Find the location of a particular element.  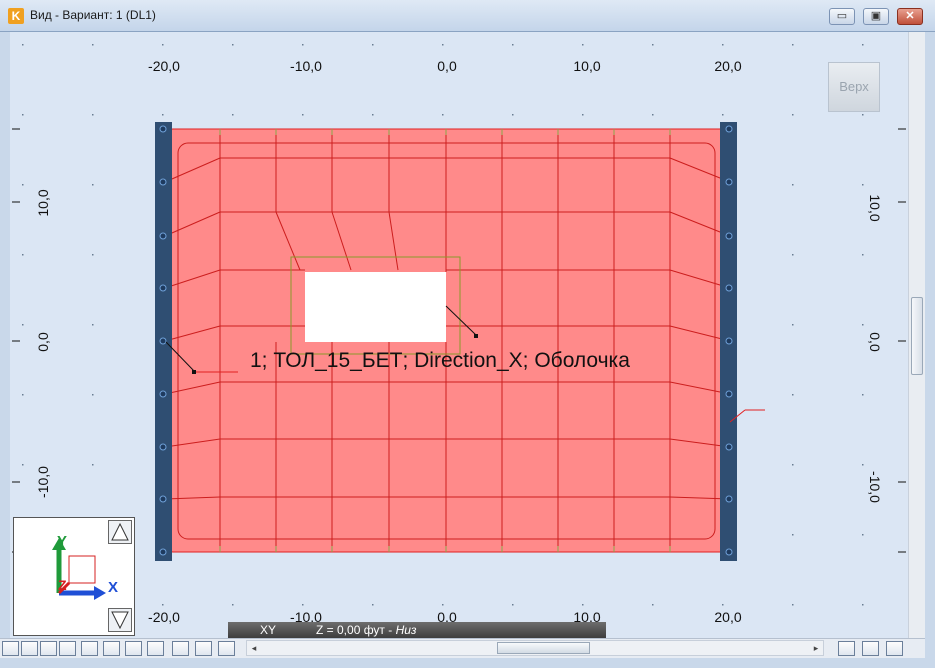

right-tick-label: 10,0 is located at coordinates (875, 207).